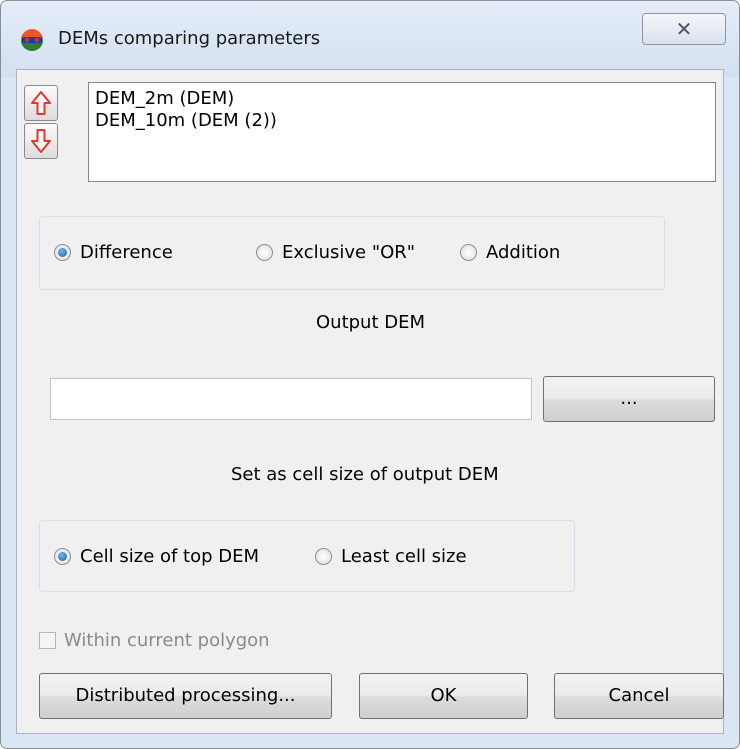 The height and width of the screenshot is (749, 740). I want to click on radio-label: Addition, so click(523, 252).